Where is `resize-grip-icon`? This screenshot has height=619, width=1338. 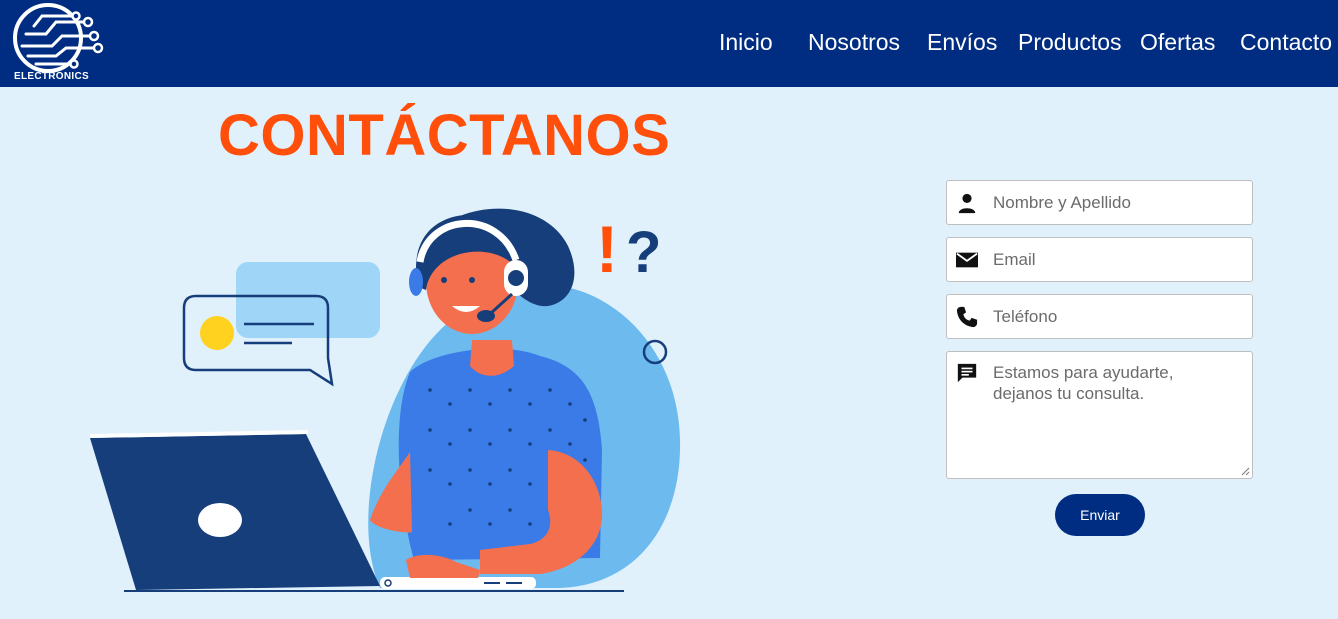
resize-grip-icon is located at coordinates (1245, 471).